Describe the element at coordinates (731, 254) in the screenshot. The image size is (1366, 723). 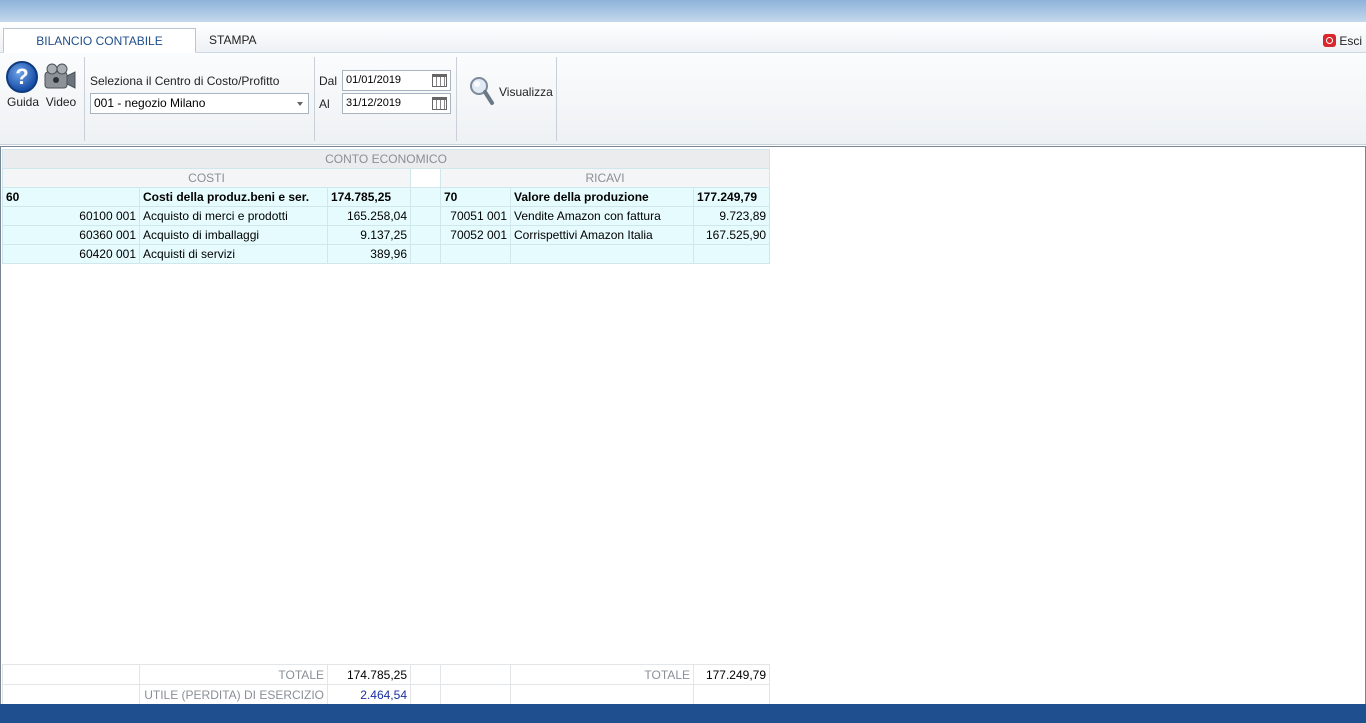
I see `revenue-amount` at that location.